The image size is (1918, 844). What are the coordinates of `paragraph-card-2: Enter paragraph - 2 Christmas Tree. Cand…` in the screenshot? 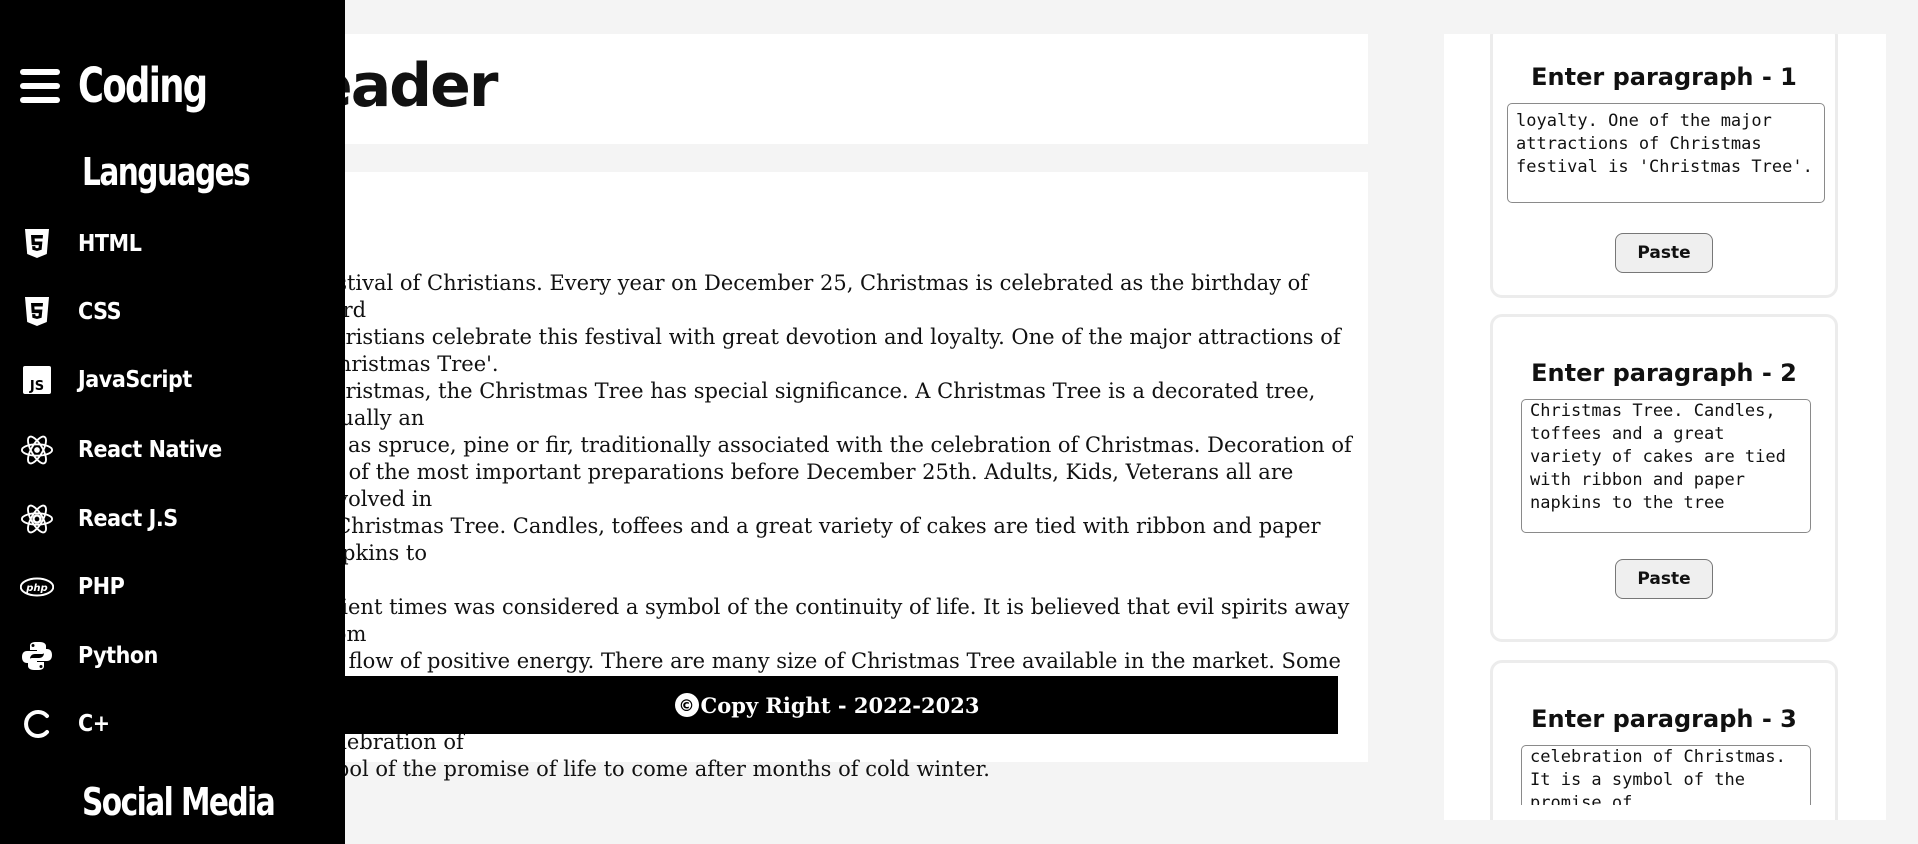 It's located at (1664, 478).